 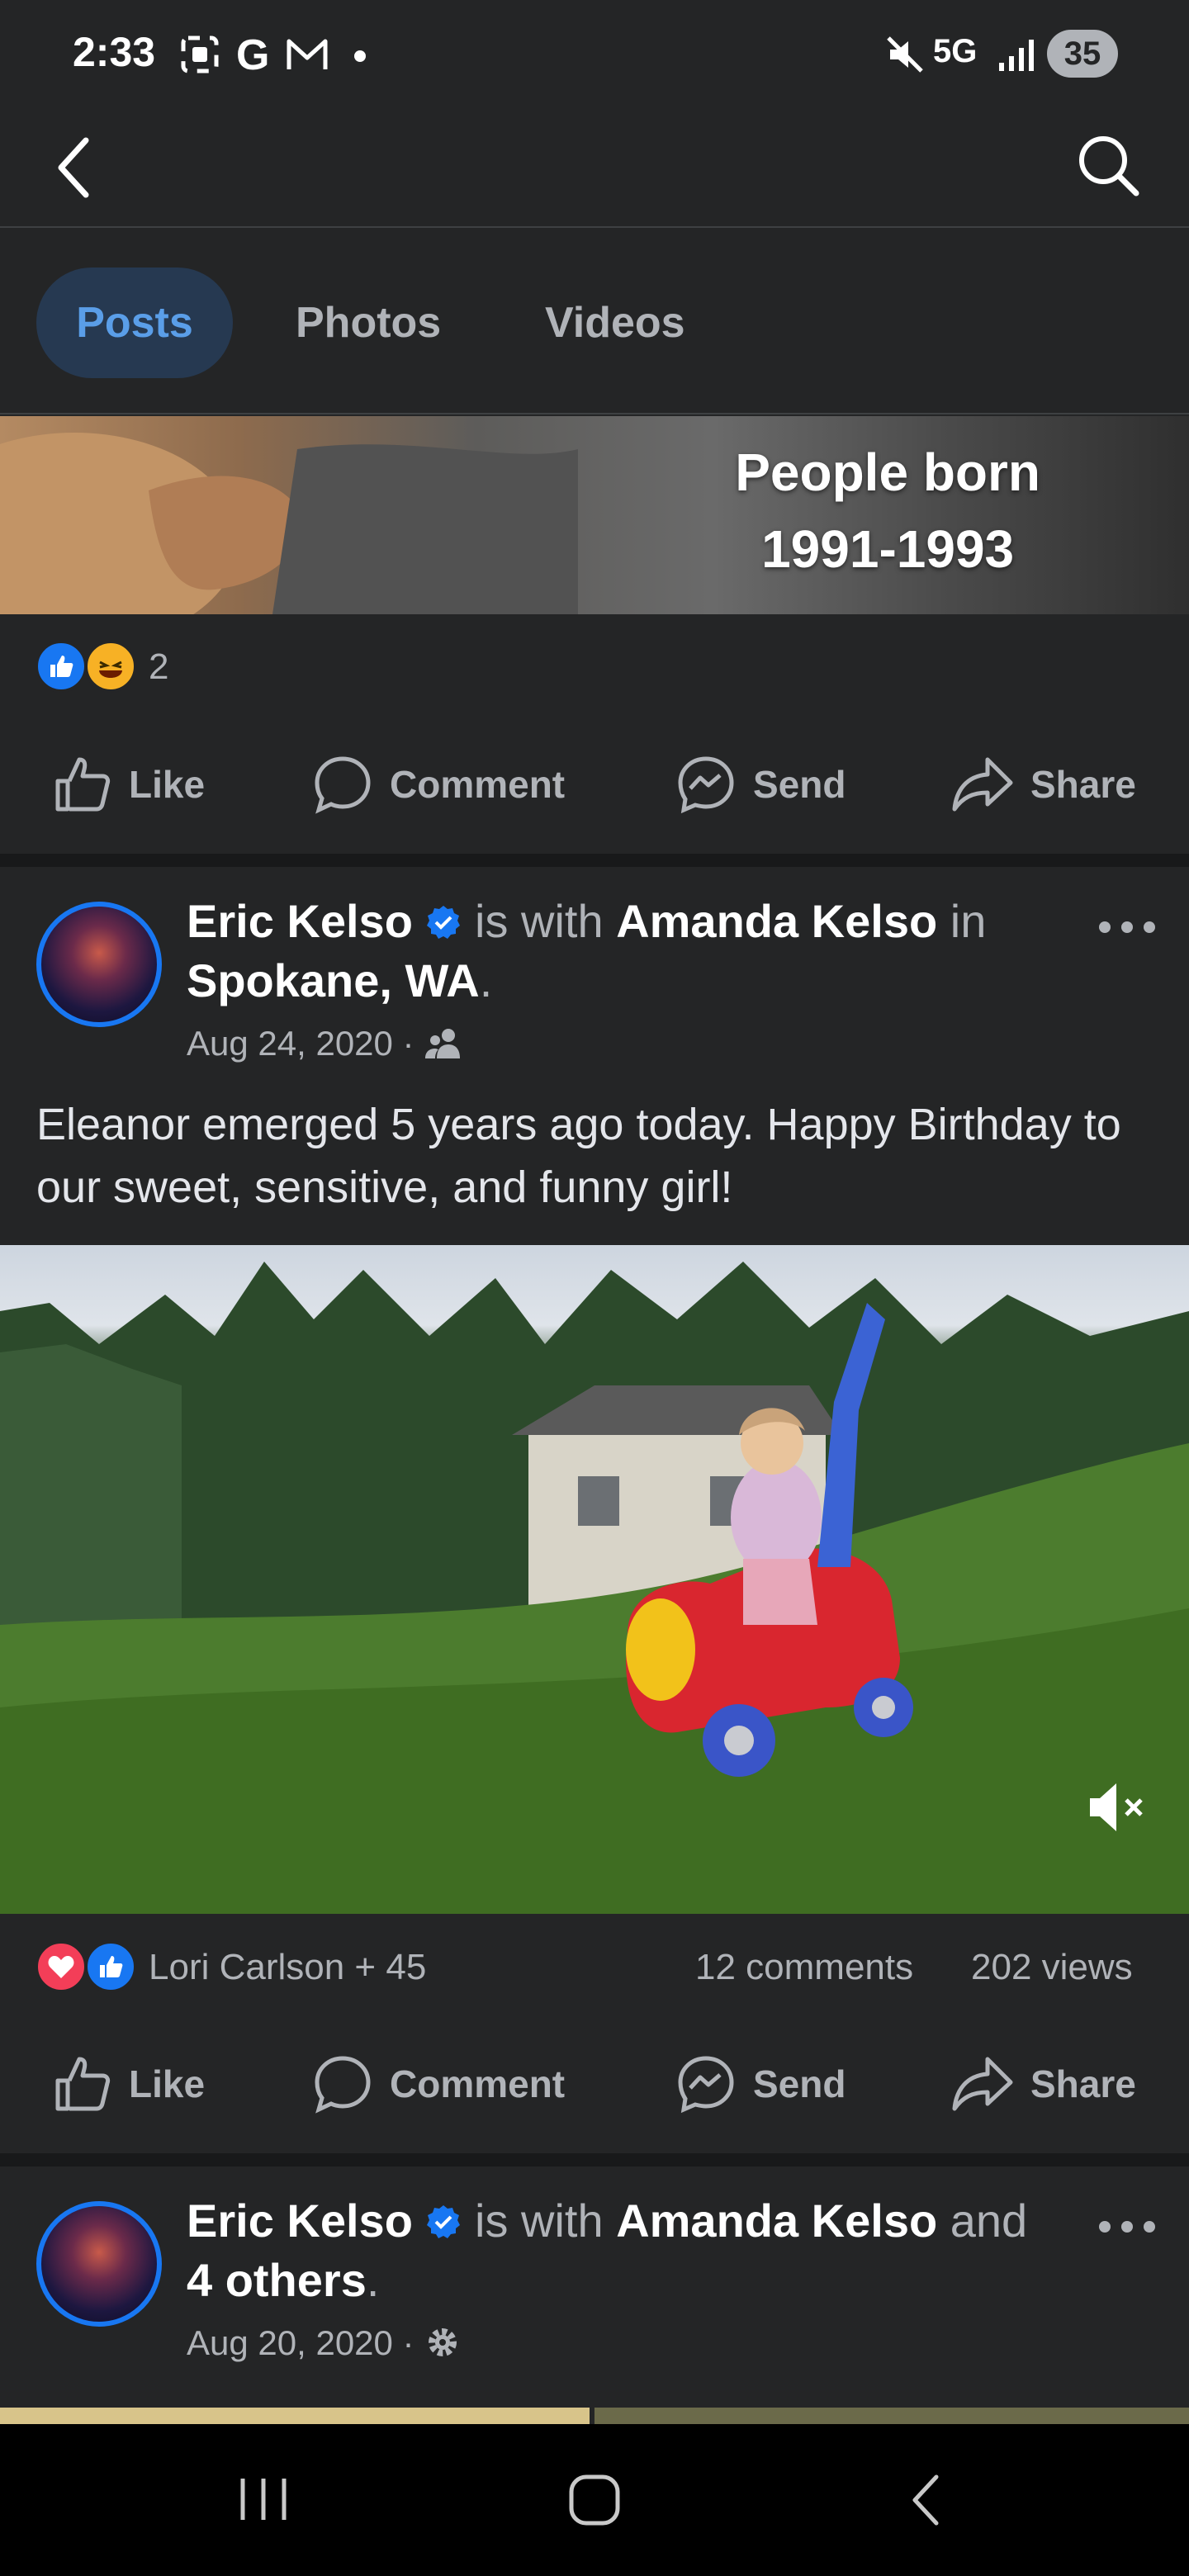 What do you see at coordinates (61, 1966) in the screenshot?
I see `love-reaction-icon` at bounding box center [61, 1966].